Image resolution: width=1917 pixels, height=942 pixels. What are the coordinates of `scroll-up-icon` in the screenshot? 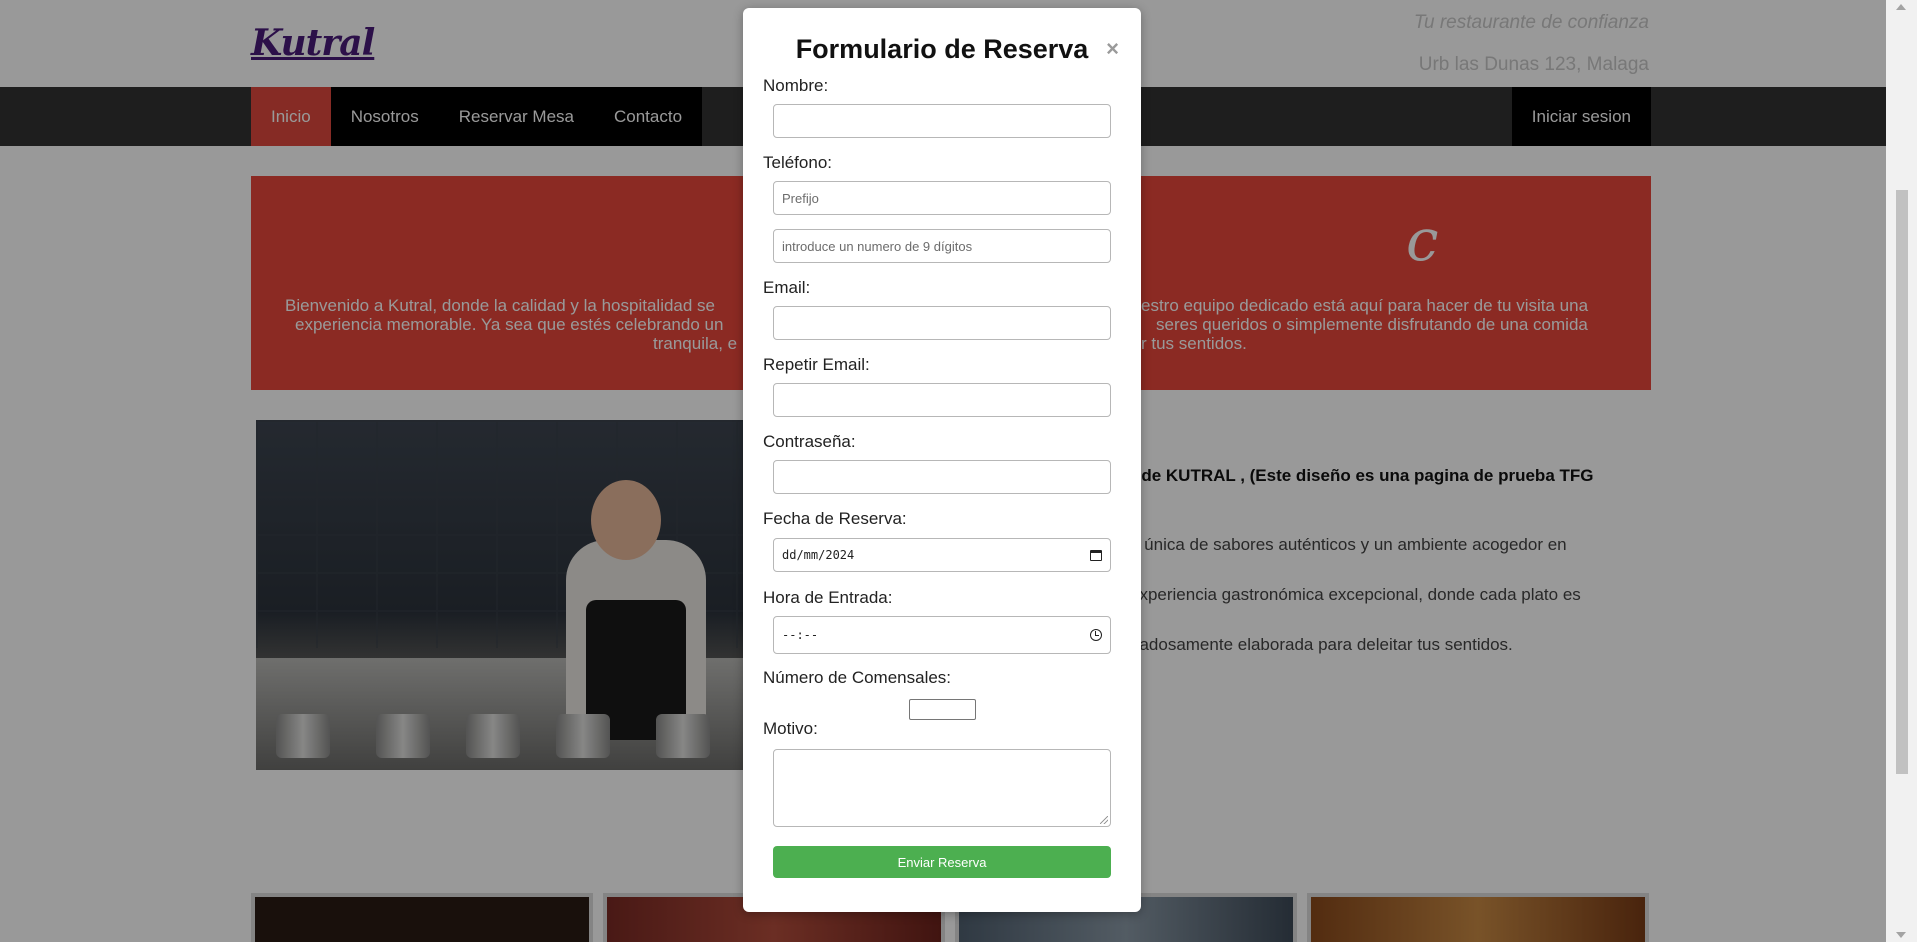 It's located at (1901, 7).